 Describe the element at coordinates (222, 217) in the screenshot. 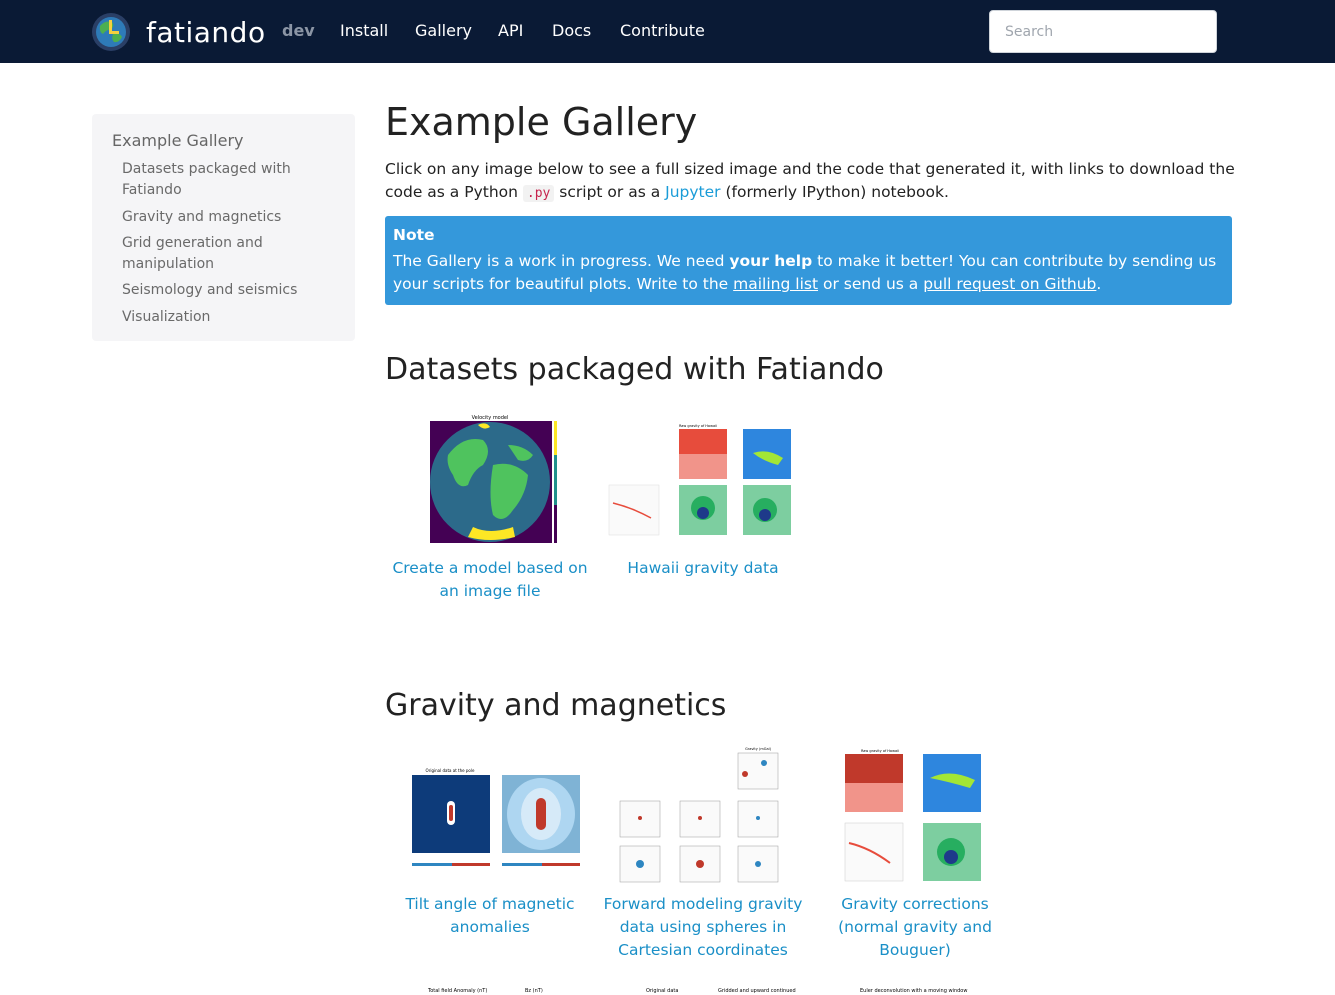

I see `sidebar-item-gravity: Gravity and magnetics` at that location.